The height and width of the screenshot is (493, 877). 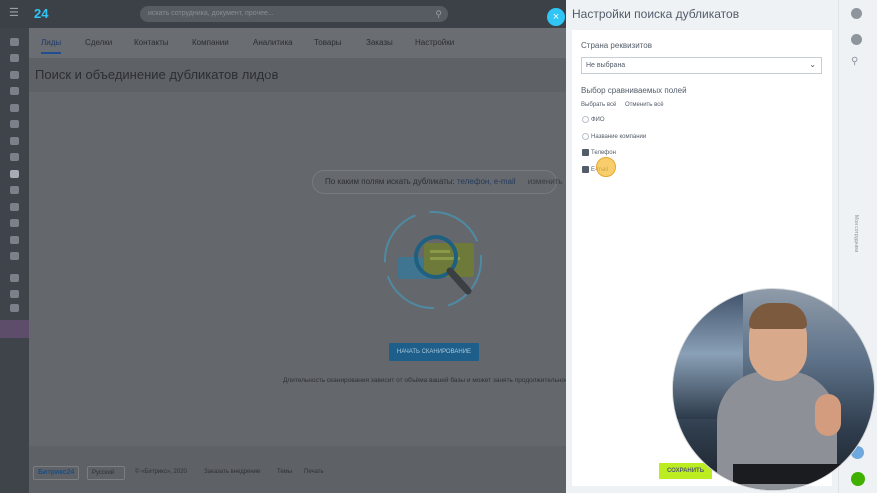 What do you see at coordinates (856, 13) in the screenshot?
I see `help-icon` at bounding box center [856, 13].